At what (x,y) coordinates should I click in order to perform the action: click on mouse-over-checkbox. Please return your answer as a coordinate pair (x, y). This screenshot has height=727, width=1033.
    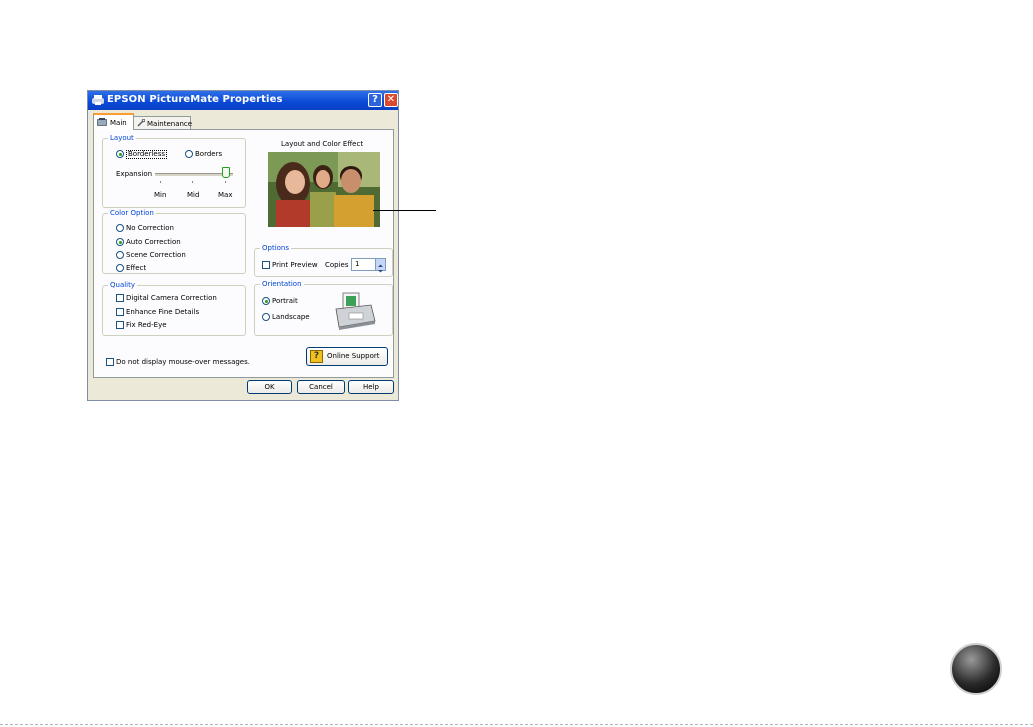
    Looking at the image, I should click on (110, 362).